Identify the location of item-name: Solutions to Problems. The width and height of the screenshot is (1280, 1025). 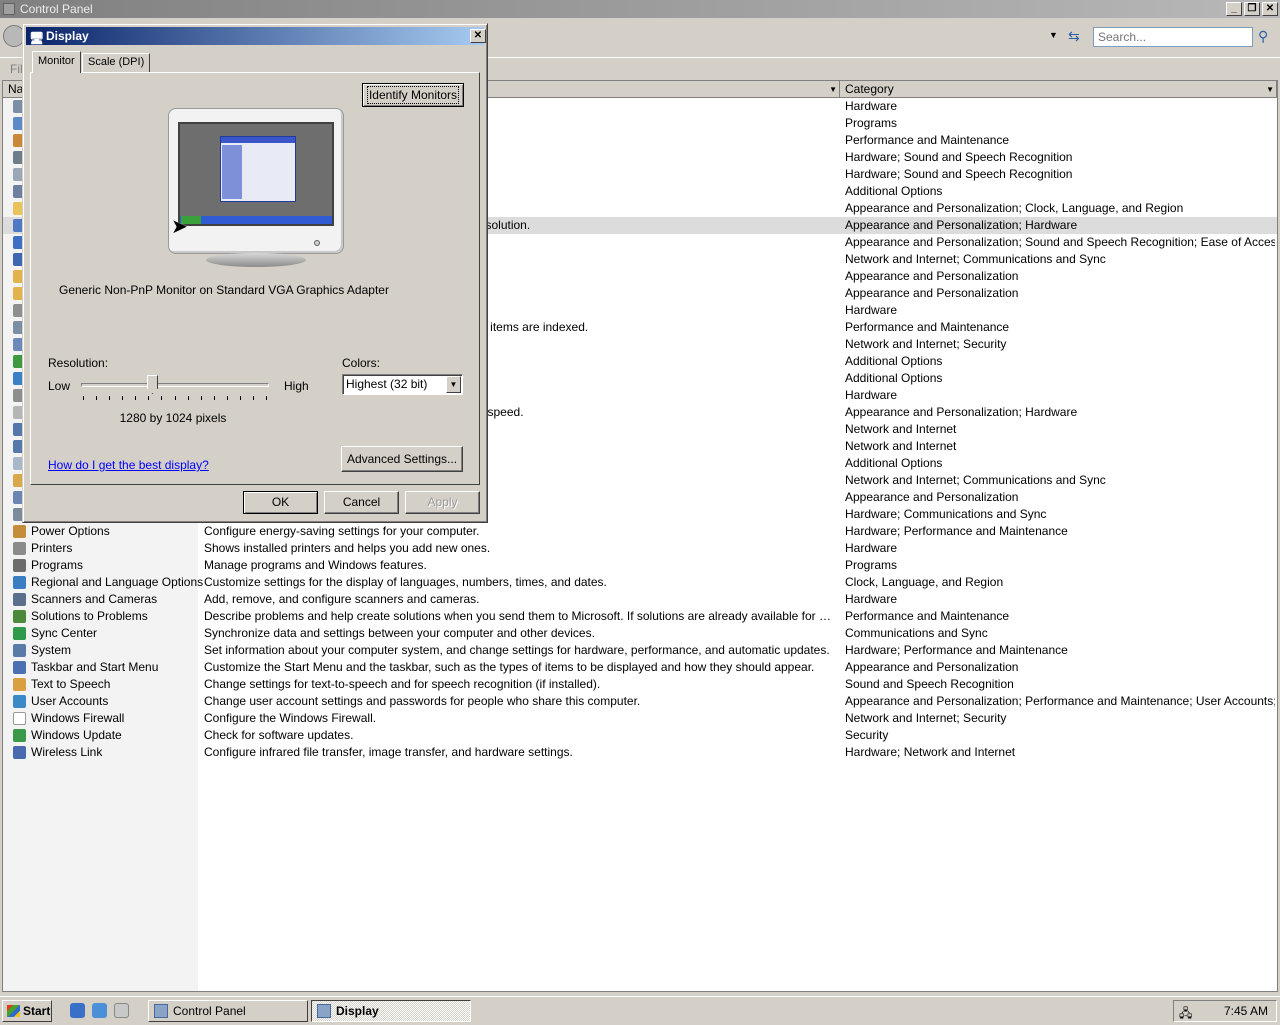
(89, 616).